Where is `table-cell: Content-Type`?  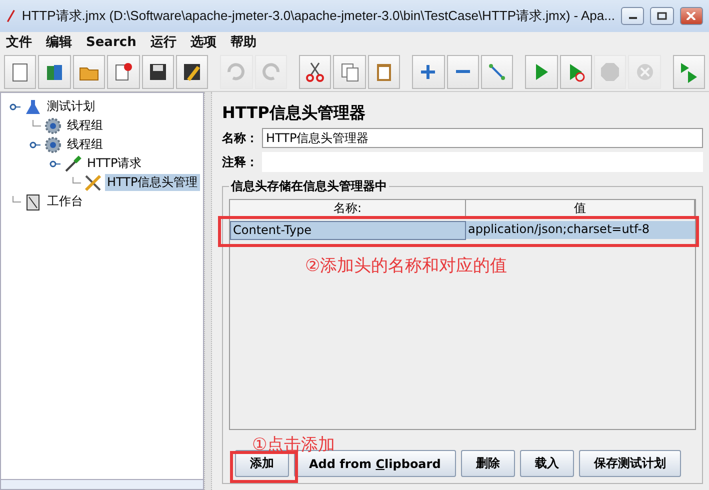
table-cell: Content-Type is located at coordinates (348, 230).